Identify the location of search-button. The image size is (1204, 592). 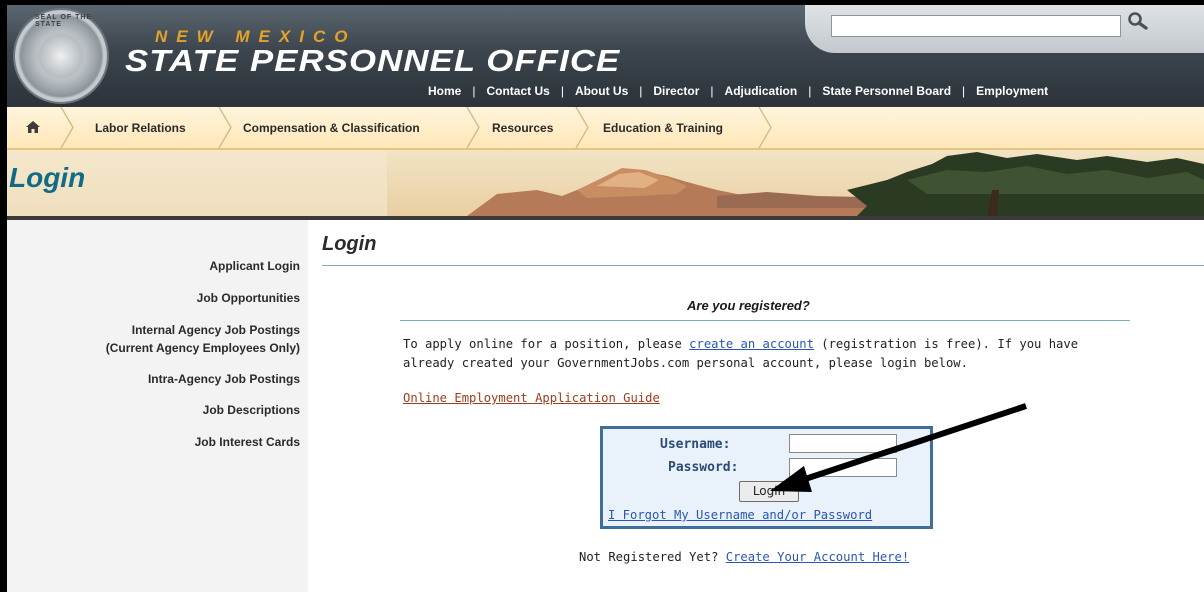
(1142, 24).